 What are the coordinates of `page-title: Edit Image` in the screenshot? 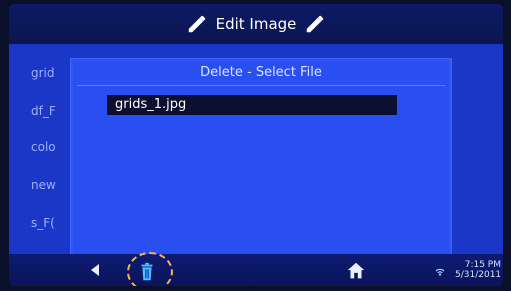 It's located at (256, 24).